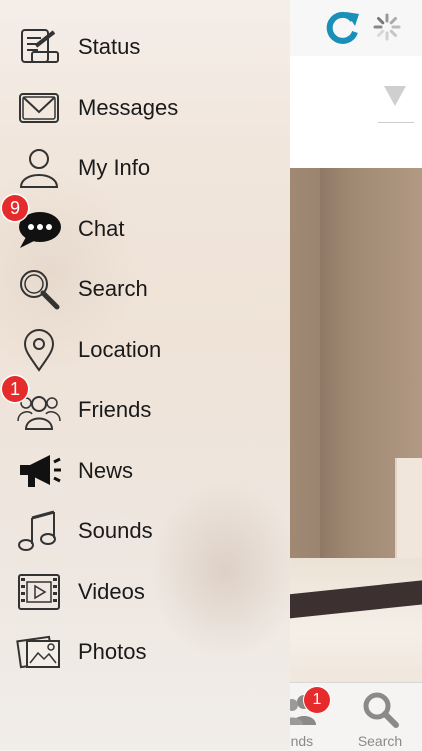 This screenshot has height=751, width=422. Describe the element at coordinates (145, 471) in the screenshot. I see `menu-item-news: News` at that location.